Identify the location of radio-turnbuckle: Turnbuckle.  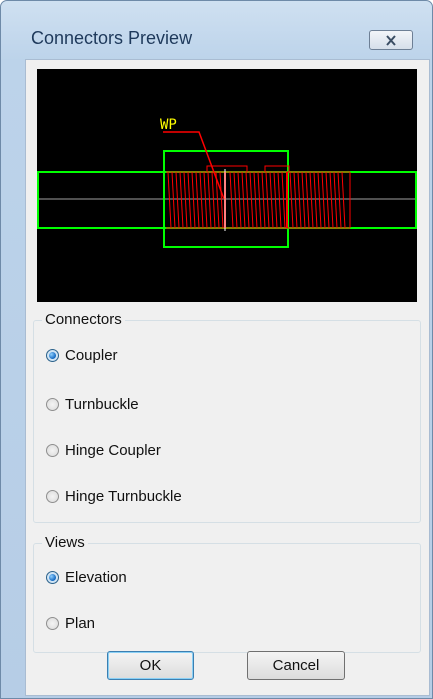
(92, 404).